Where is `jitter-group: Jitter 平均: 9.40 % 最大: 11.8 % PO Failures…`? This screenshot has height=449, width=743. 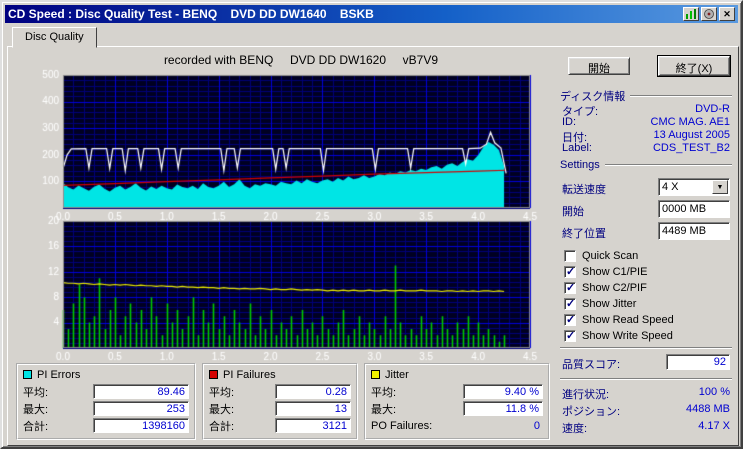 jitter-group: Jitter 平均: 9.40 % 最大: 11.8 % PO Failures… is located at coordinates (457, 401).